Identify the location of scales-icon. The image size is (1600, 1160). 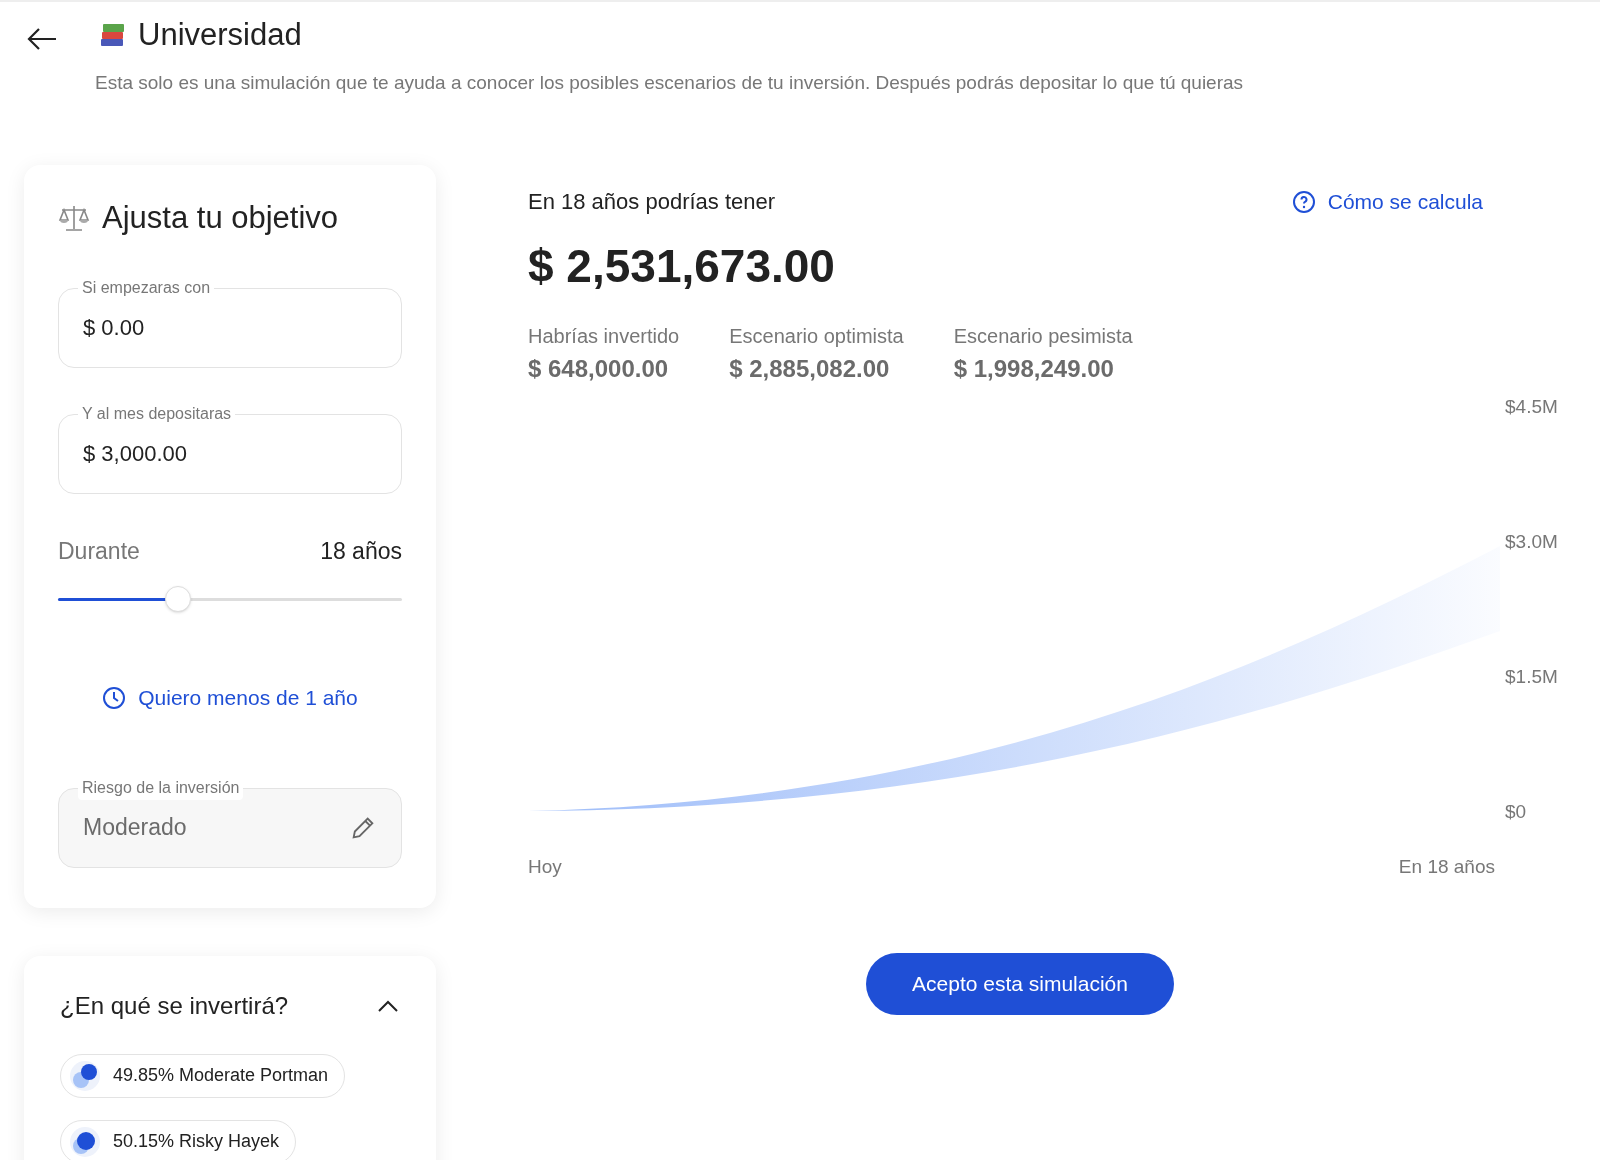
(74, 218).